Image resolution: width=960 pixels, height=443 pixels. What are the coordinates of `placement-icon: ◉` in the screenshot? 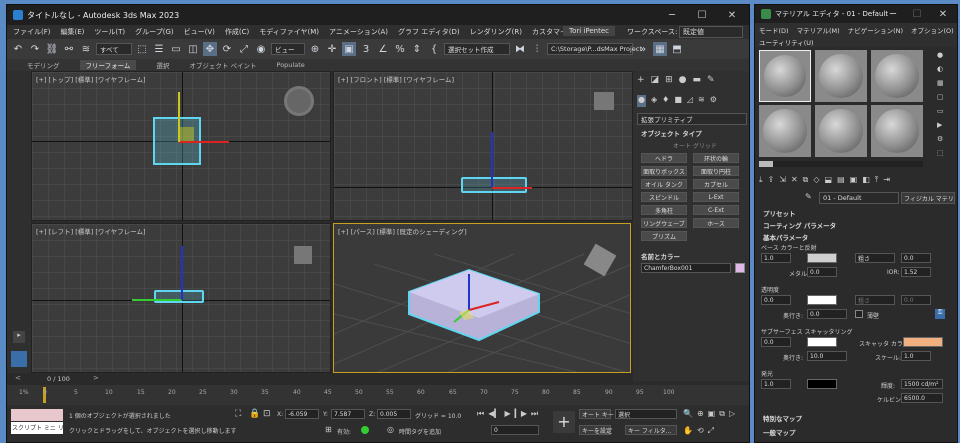 It's located at (261, 49).